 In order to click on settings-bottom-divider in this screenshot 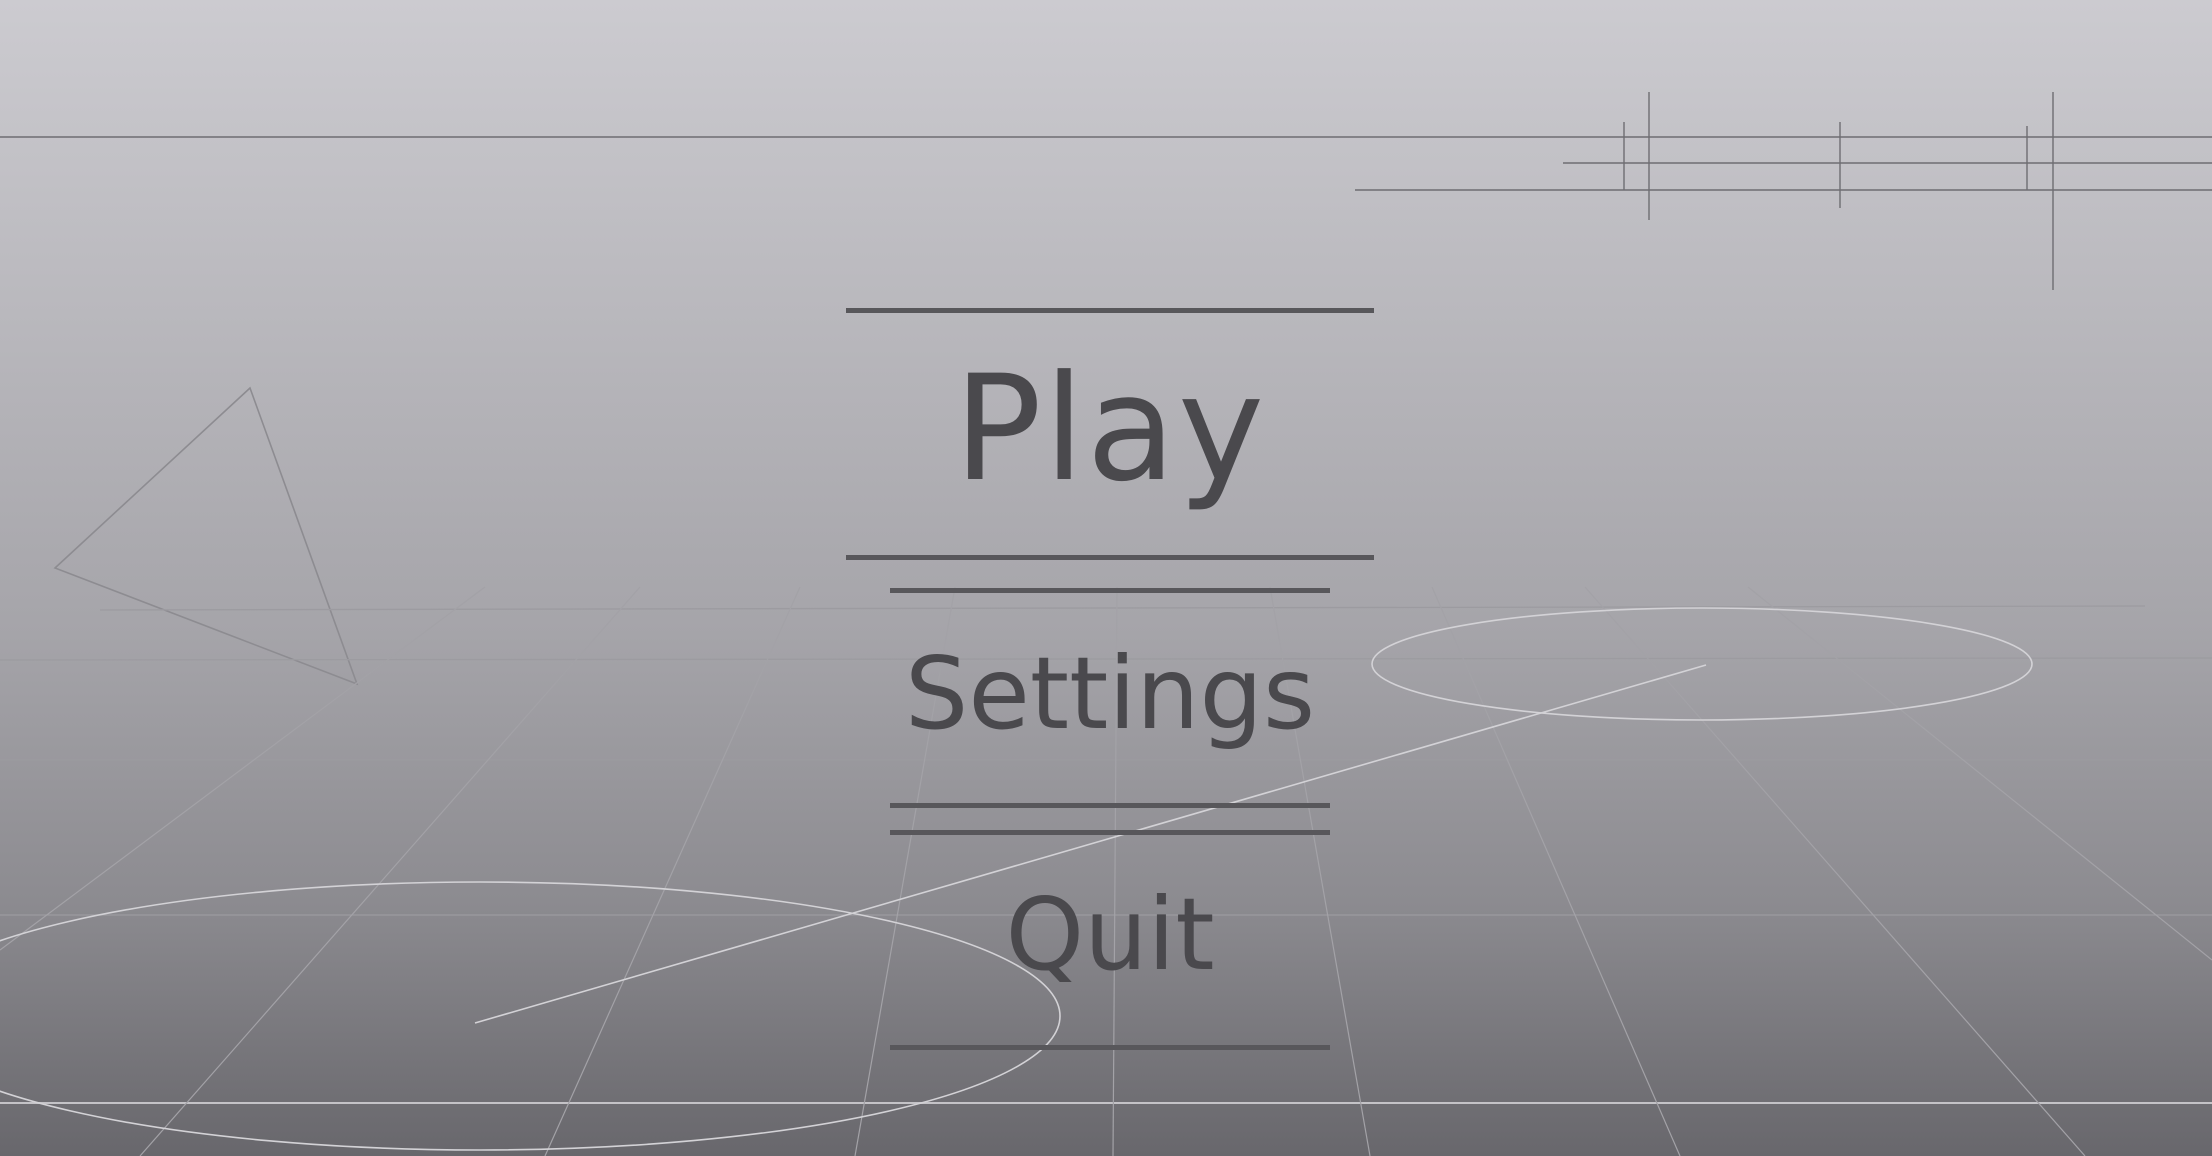, I will do `click(1110, 805)`.